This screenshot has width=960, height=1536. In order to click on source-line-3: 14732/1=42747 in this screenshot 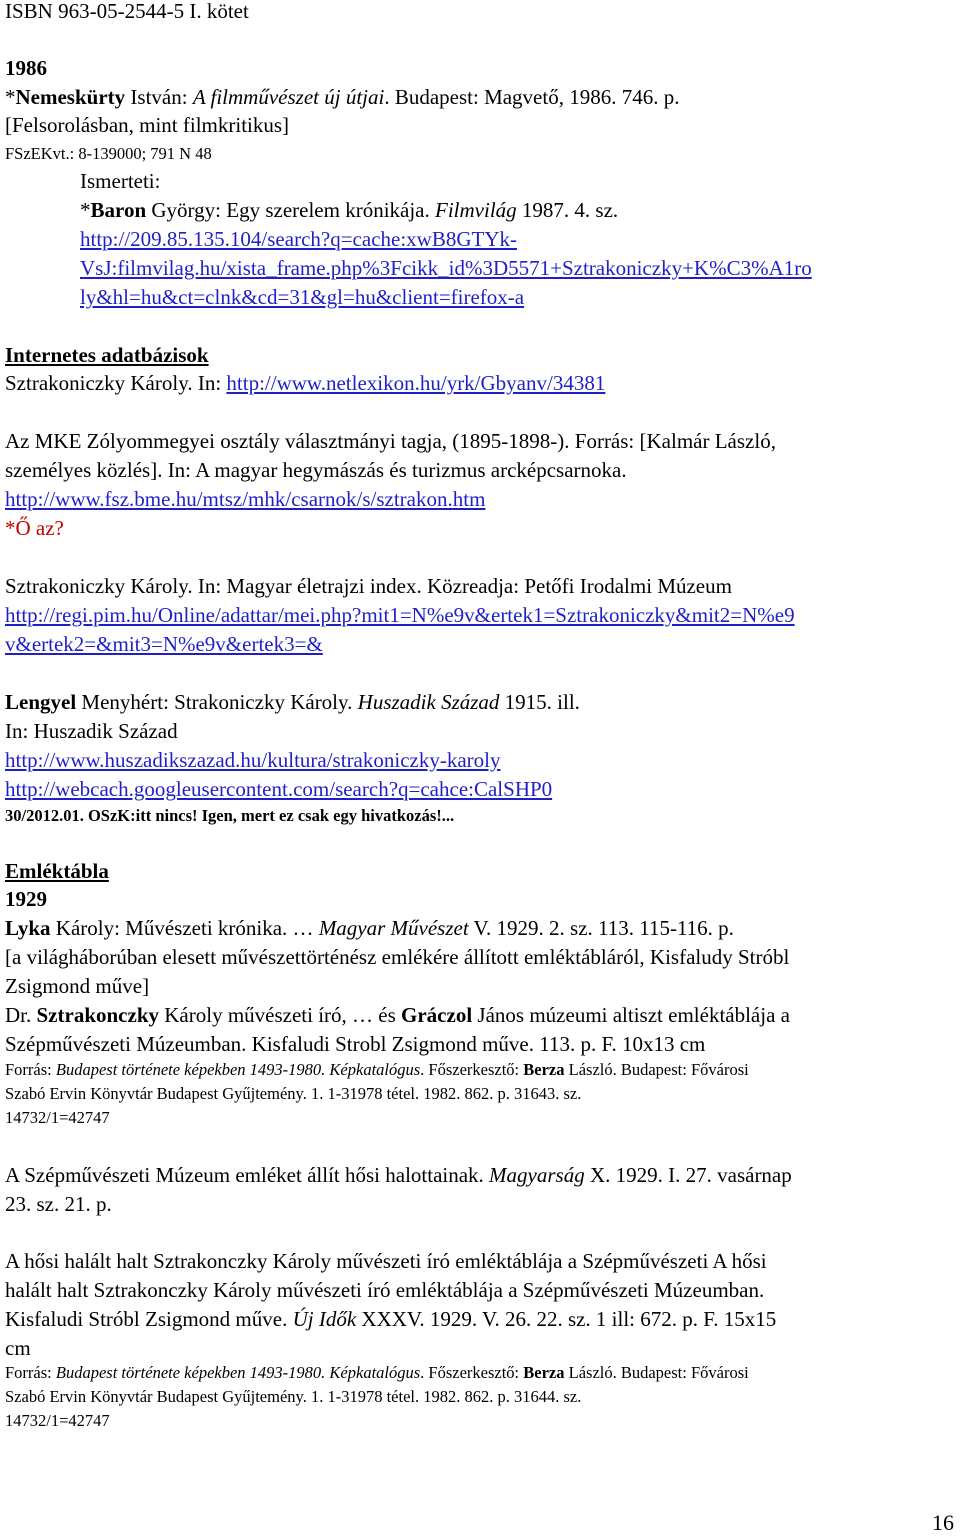, I will do `click(57, 1117)`.